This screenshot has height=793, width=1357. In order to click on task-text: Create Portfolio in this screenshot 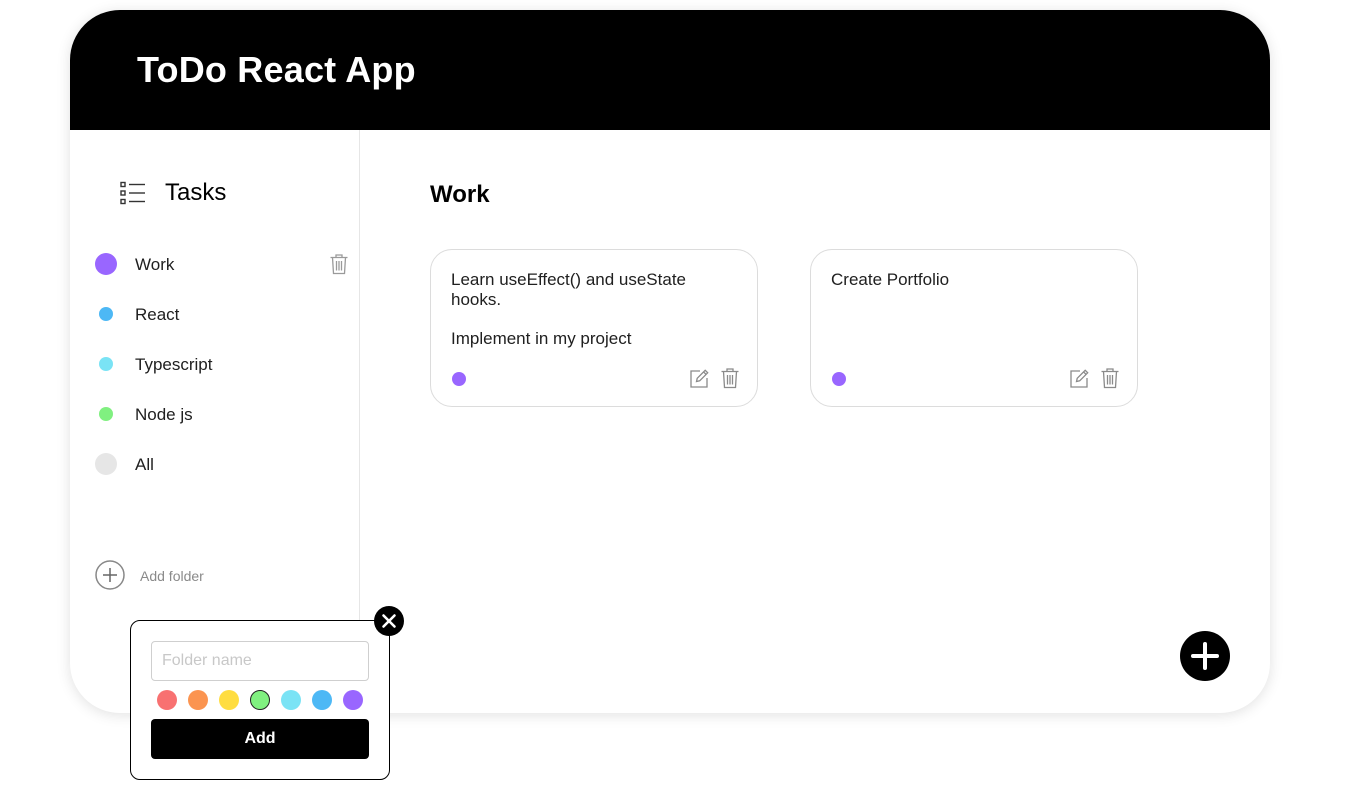, I will do `click(973, 289)`.